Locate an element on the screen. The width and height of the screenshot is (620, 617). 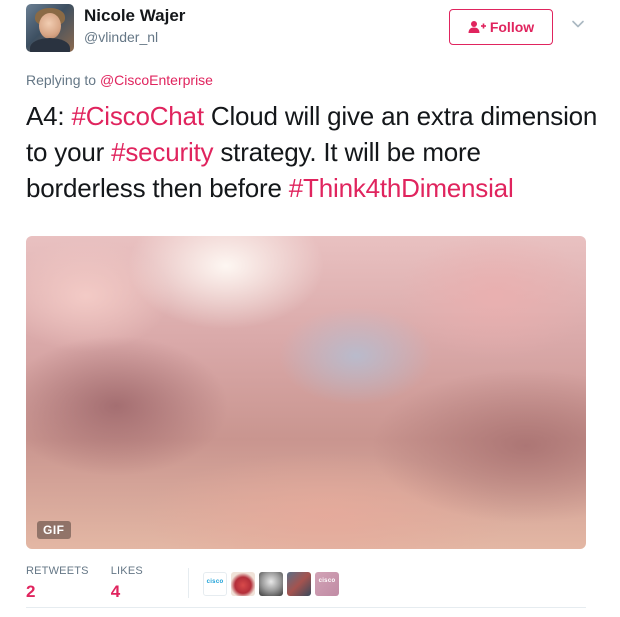
retweets-label: RETWEETS is located at coordinates (57, 571).